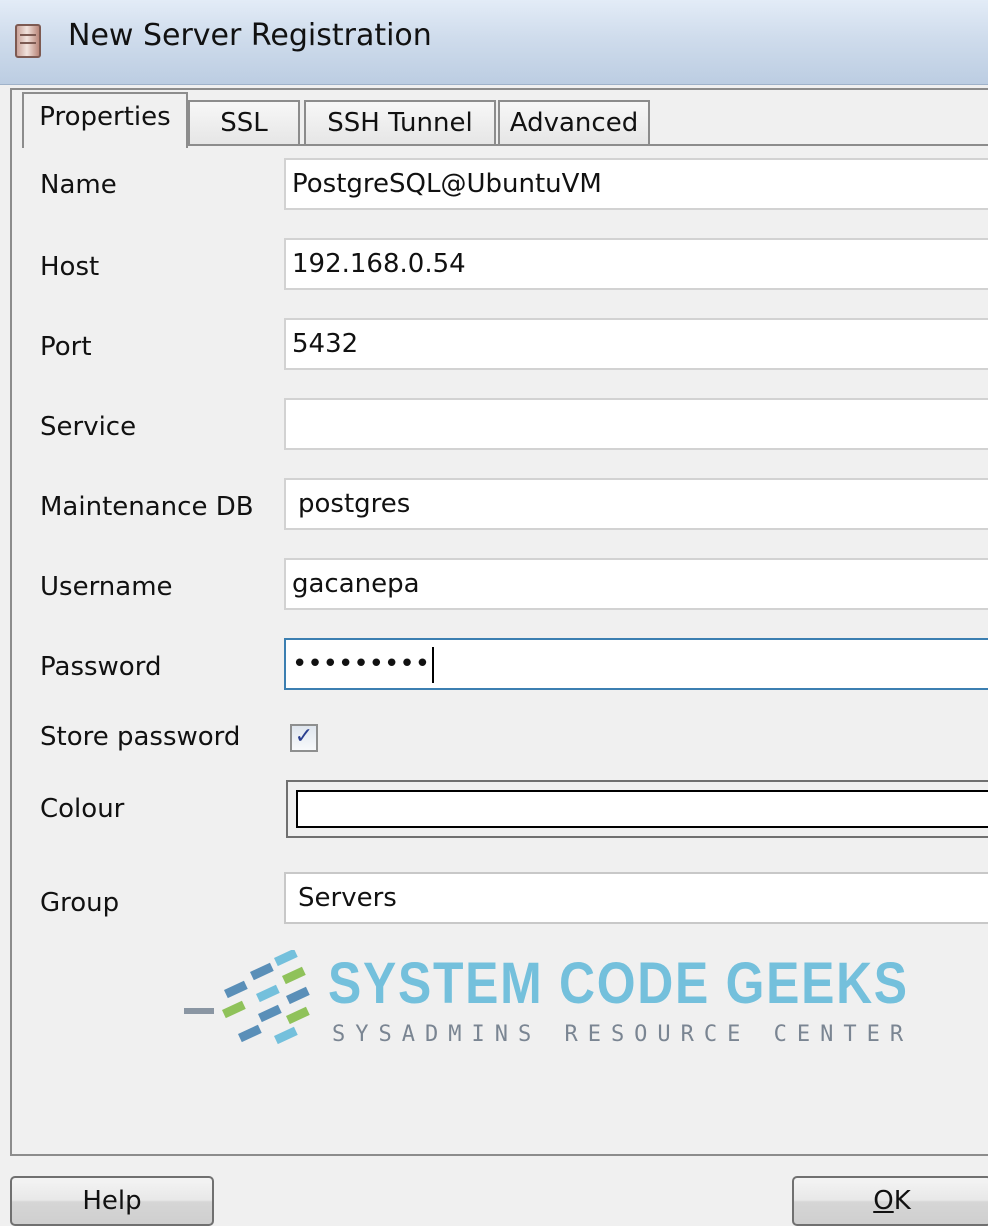 Image resolution: width=988 pixels, height=1226 pixels. Describe the element at coordinates (244, 122) in the screenshot. I see `tab-ssl: SSL` at that location.